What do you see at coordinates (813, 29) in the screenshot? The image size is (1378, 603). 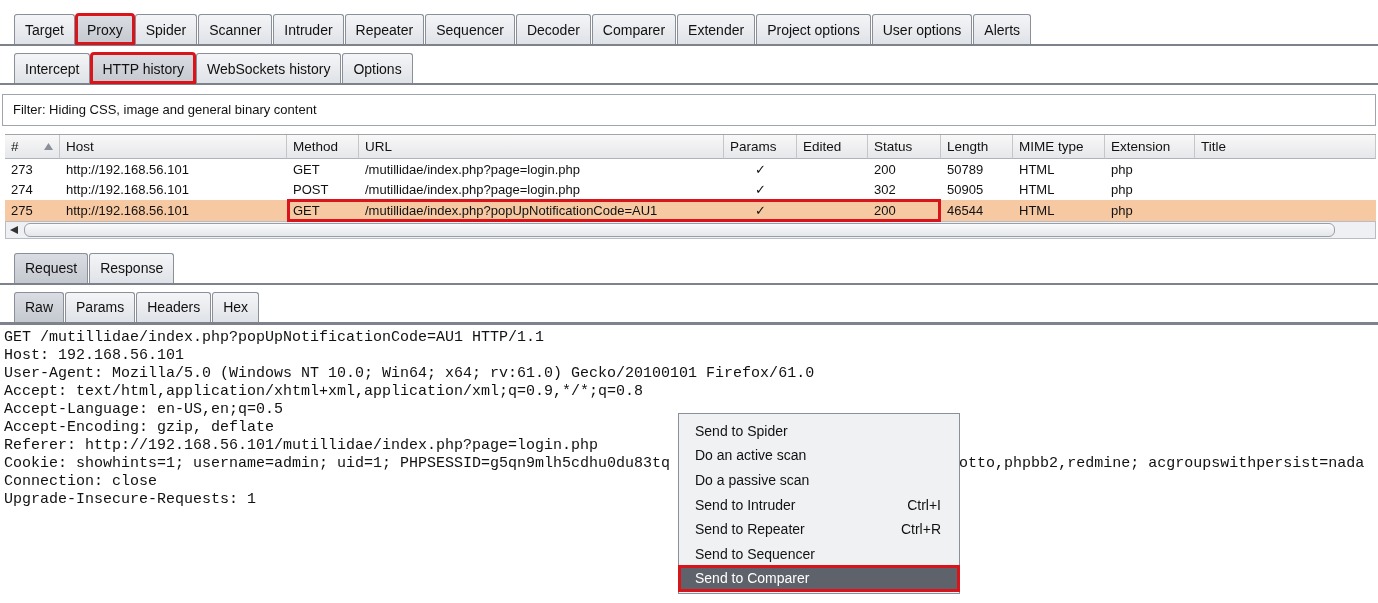 I see `tool-tab: Project options` at bounding box center [813, 29].